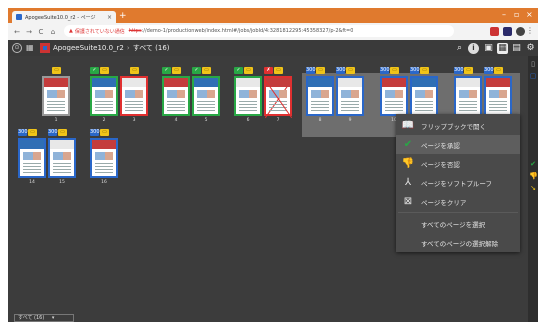  Describe the element at coordinates (458, 125) in the screenshot. I see `context-menu-item: 📖 フリップブックで開く` at that location.